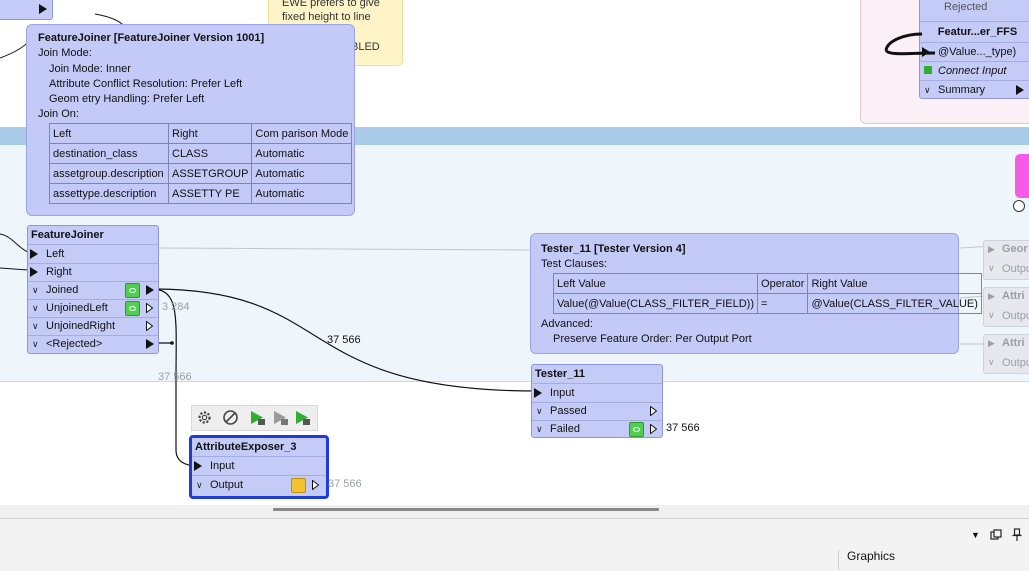 This screenshot has width=1029, height=571. Describe the element at coordinates (59, 272) in the screenshot. I see `input-port-label: Right` at that location.